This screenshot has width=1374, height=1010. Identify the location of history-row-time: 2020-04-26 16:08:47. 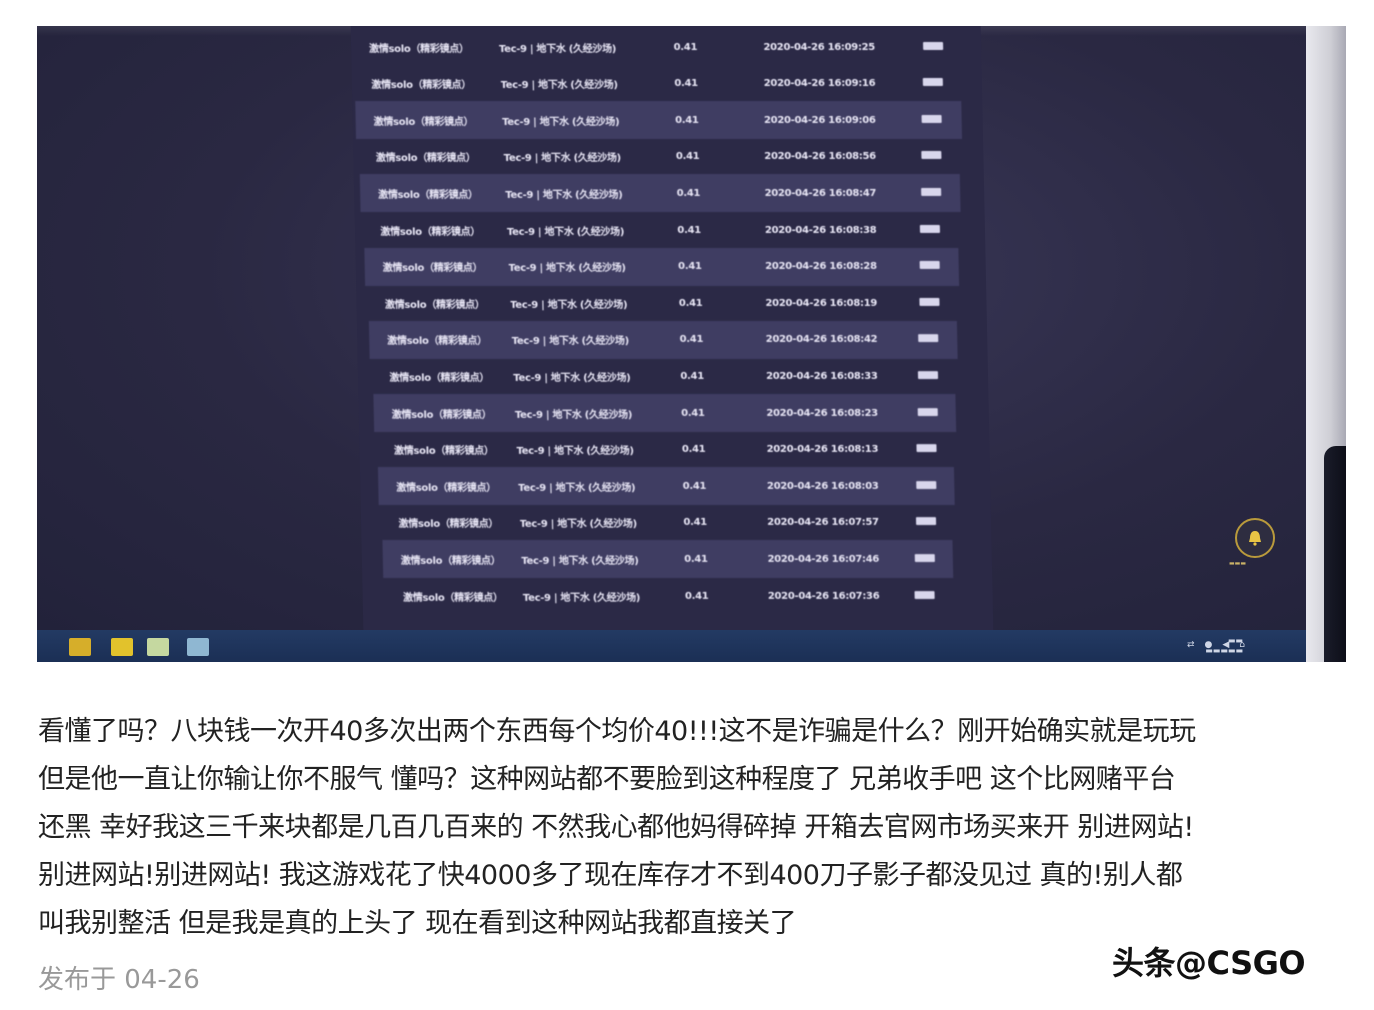
(820, 193).